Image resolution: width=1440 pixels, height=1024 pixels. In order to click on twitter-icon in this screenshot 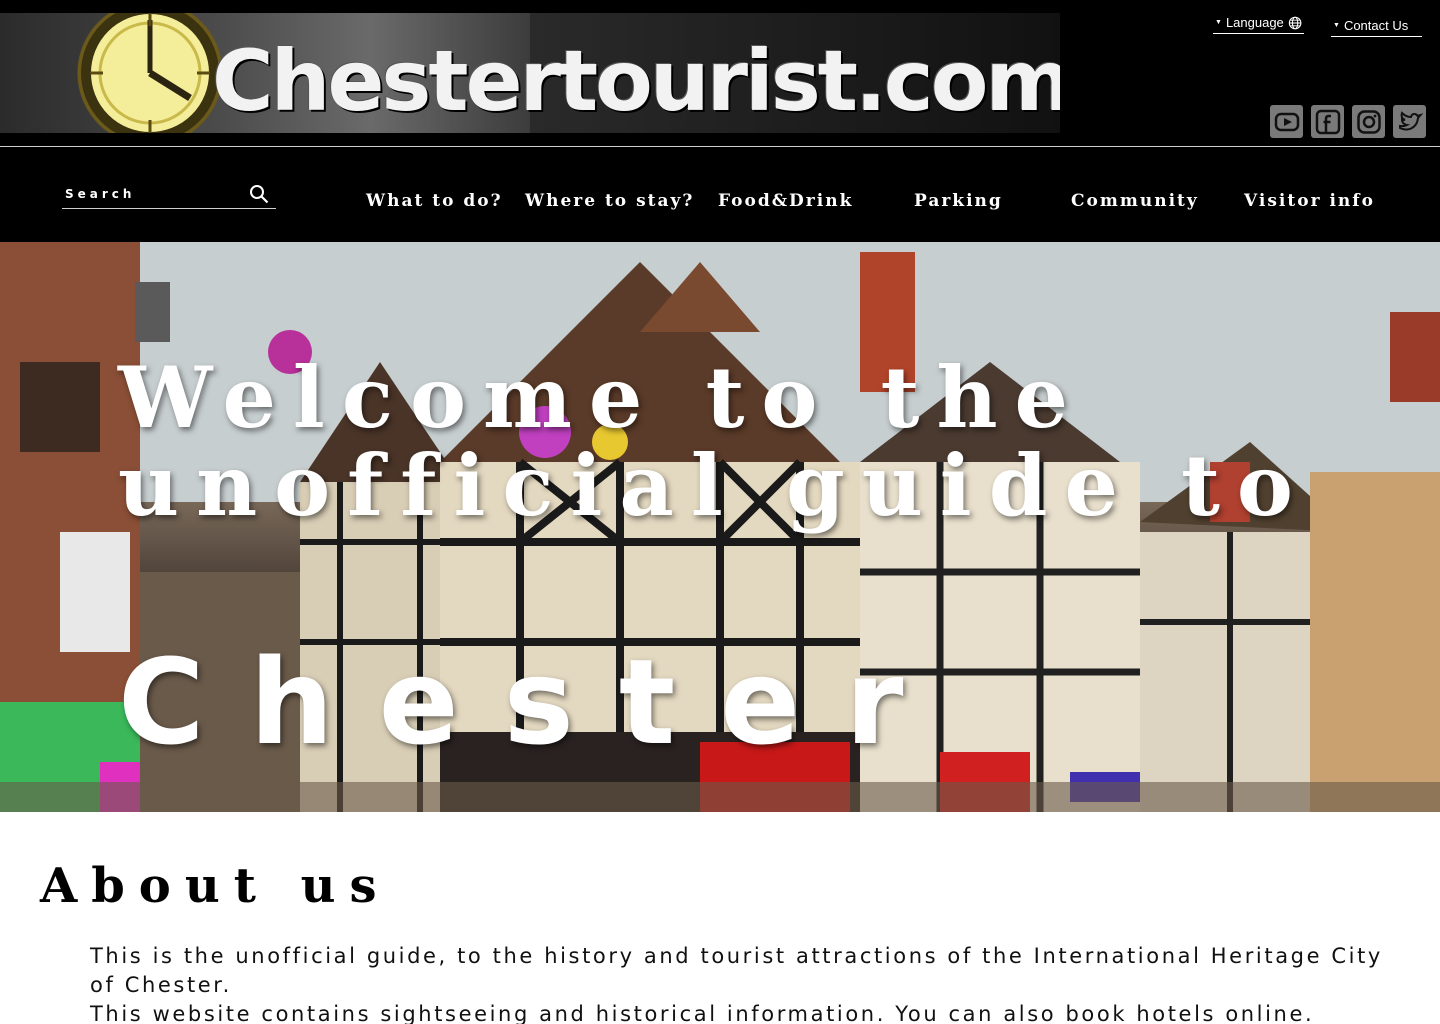, I will do `click(1409, 121)`.